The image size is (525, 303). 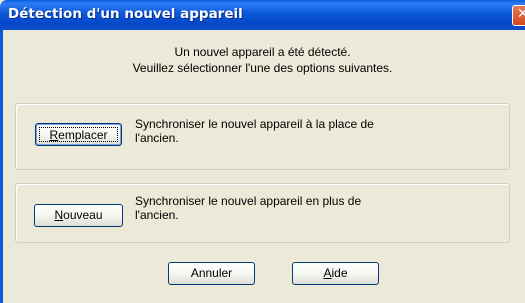 I want to click on window-title: Détection d'un nouvel appareil, so click(x=125, y=14).